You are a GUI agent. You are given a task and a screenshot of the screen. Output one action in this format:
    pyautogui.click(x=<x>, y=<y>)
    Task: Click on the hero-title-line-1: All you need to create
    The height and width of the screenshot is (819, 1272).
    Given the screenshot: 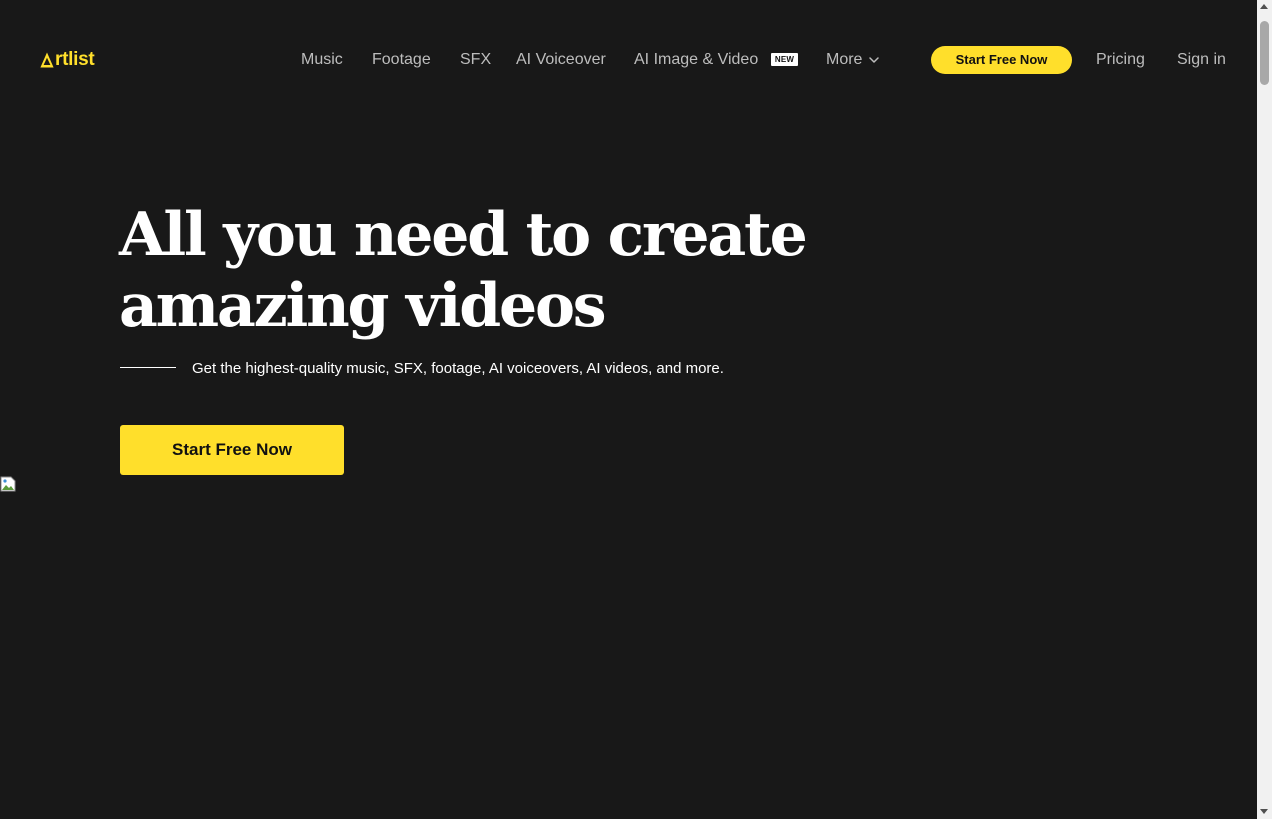 What is the action you would take?
    pyautogui.click(x=463, y=235)
    